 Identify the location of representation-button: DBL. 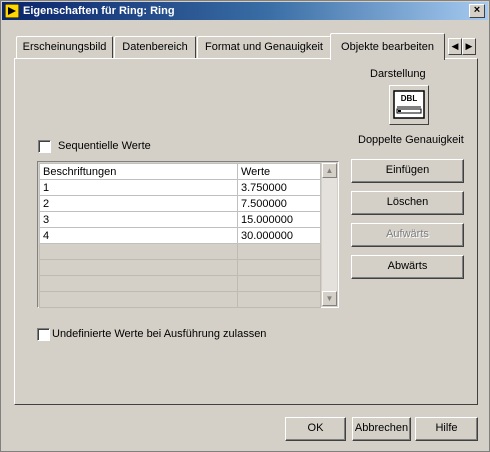
(409, 105).